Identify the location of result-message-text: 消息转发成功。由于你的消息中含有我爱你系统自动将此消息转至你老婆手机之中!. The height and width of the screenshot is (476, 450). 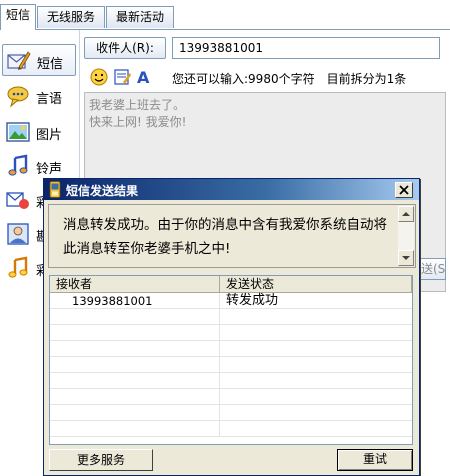
(225, 237).